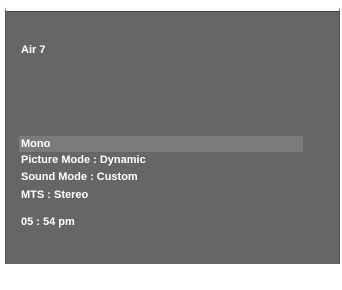 This screenshot has width=342, height=290. I want to click on clock-time: 05 : 54 pm, so click(48, 222).